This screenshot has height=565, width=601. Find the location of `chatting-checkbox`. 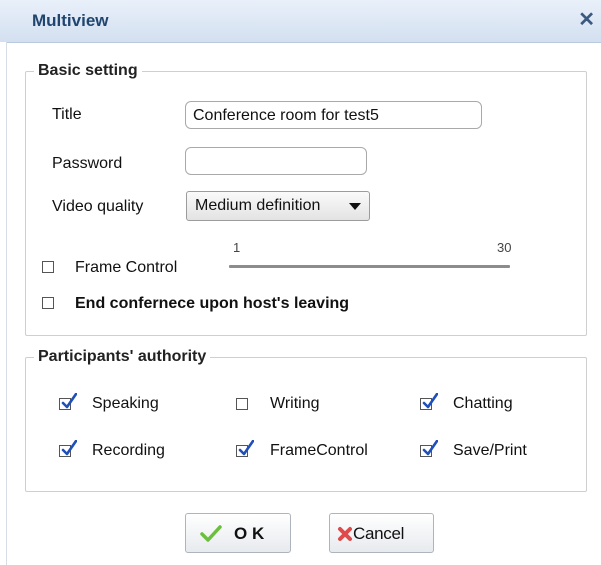

chatting-checkbox is located at coordinates (429, 401).